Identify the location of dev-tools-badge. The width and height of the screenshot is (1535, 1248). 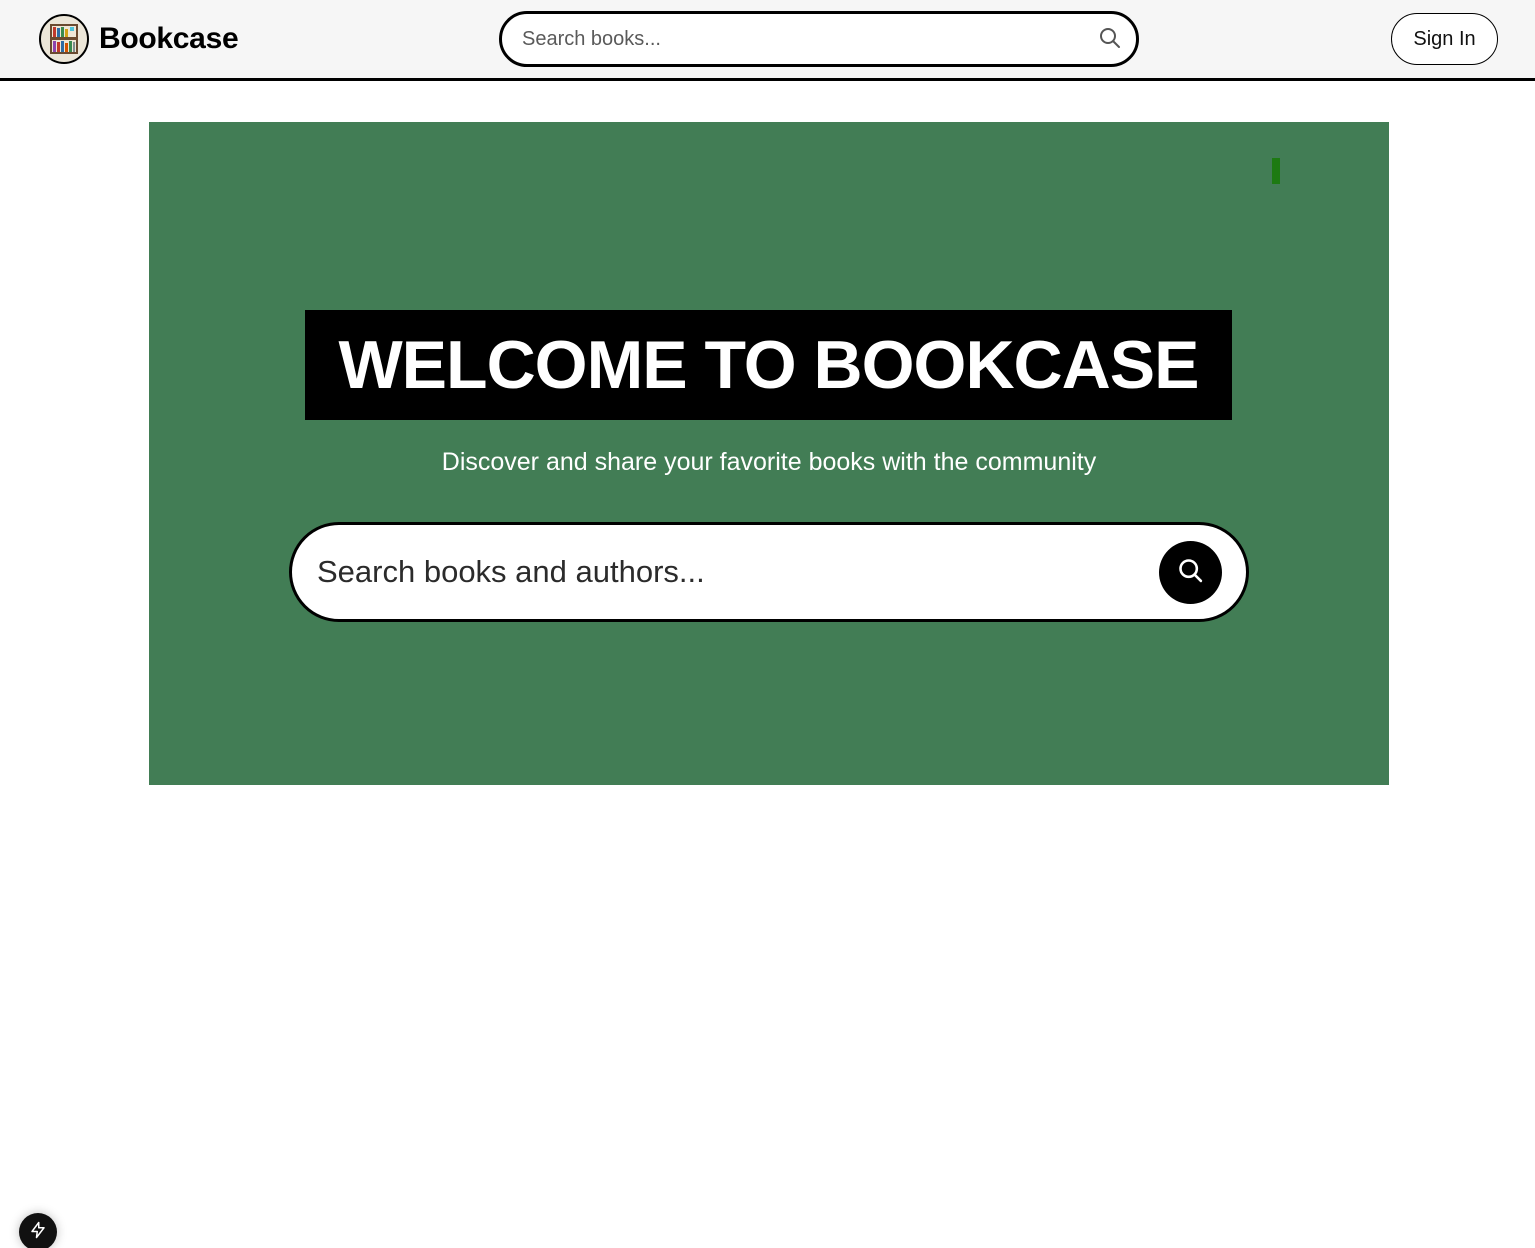
(38, 1230).